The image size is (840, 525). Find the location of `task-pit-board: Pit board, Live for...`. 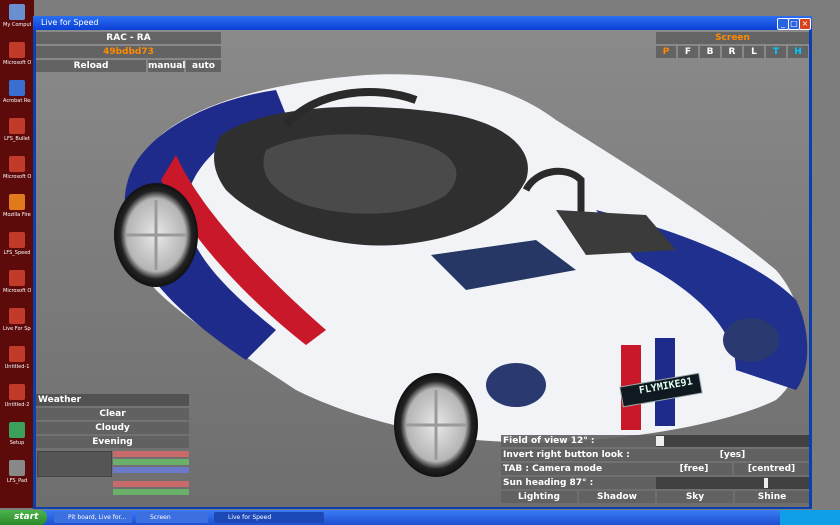

task-pit-board: Pit board, Live for... is located at coordinates (93, 517).